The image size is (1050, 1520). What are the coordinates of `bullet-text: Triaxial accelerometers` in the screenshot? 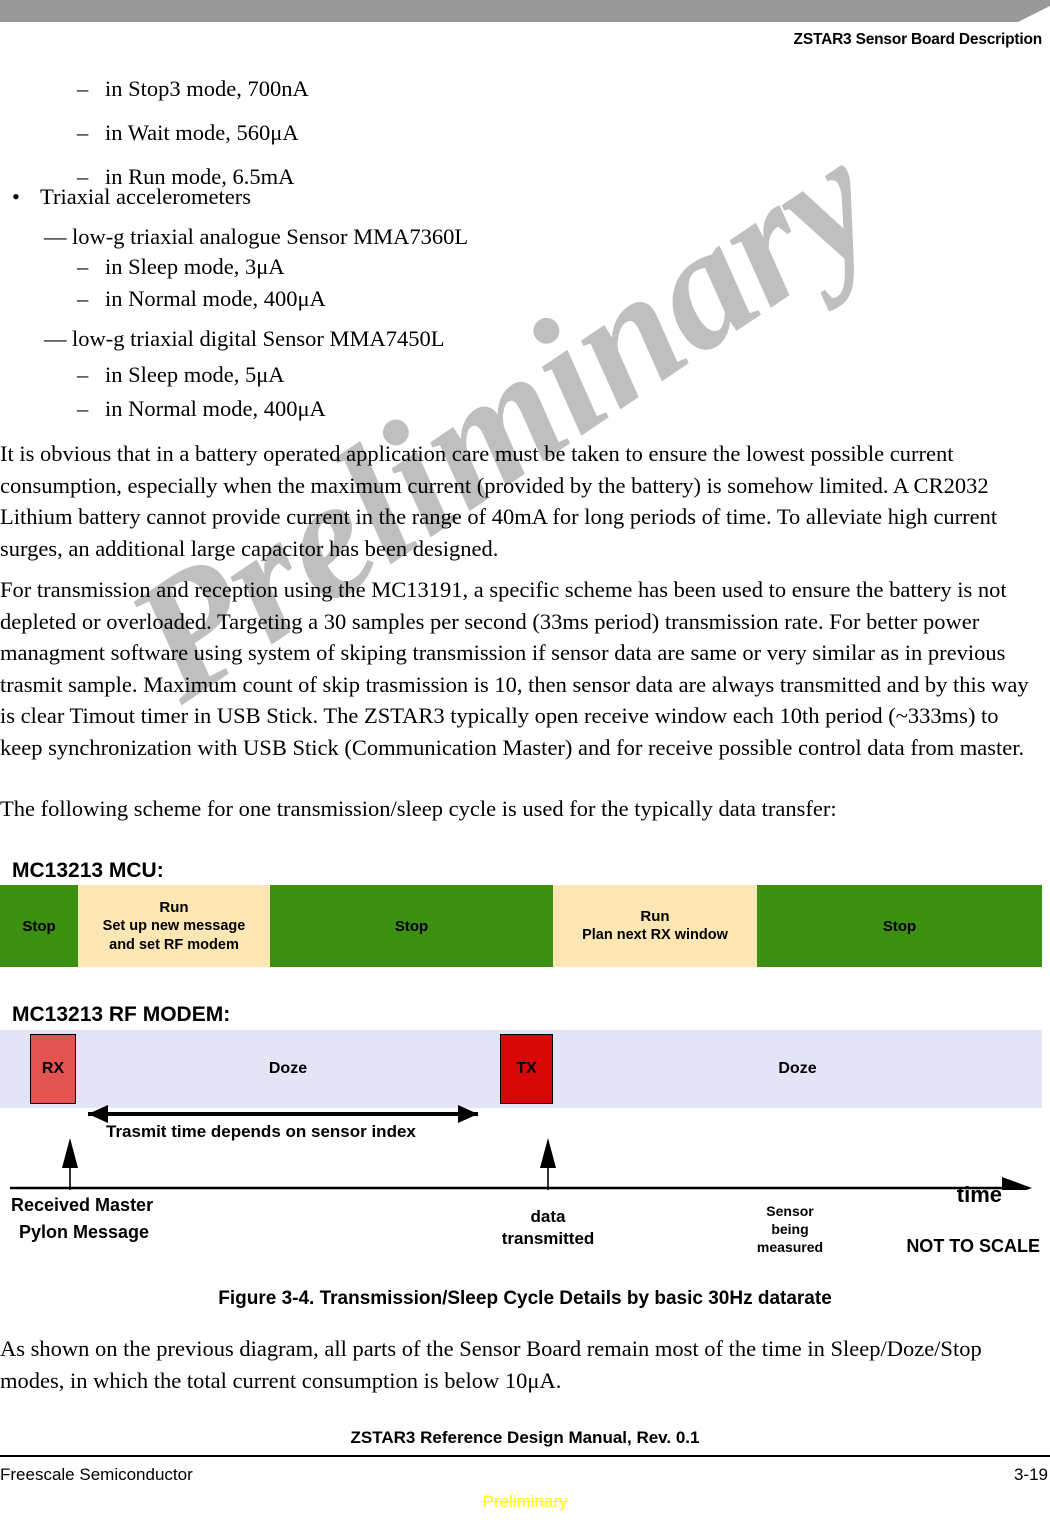 It's located at (145, 196).